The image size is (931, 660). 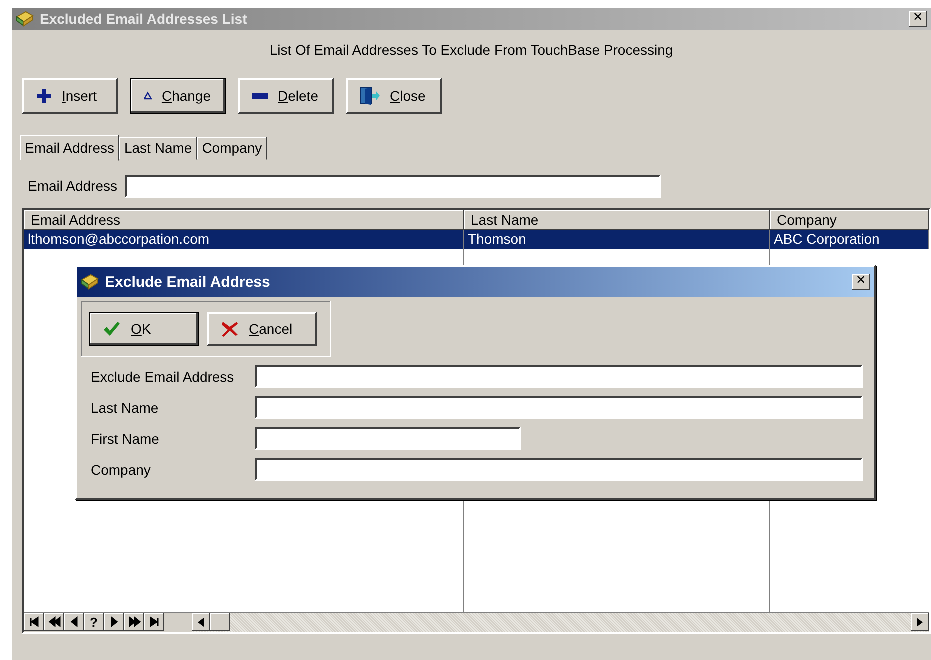 I want to click on dialog-icon, so click(x=90, y=282).